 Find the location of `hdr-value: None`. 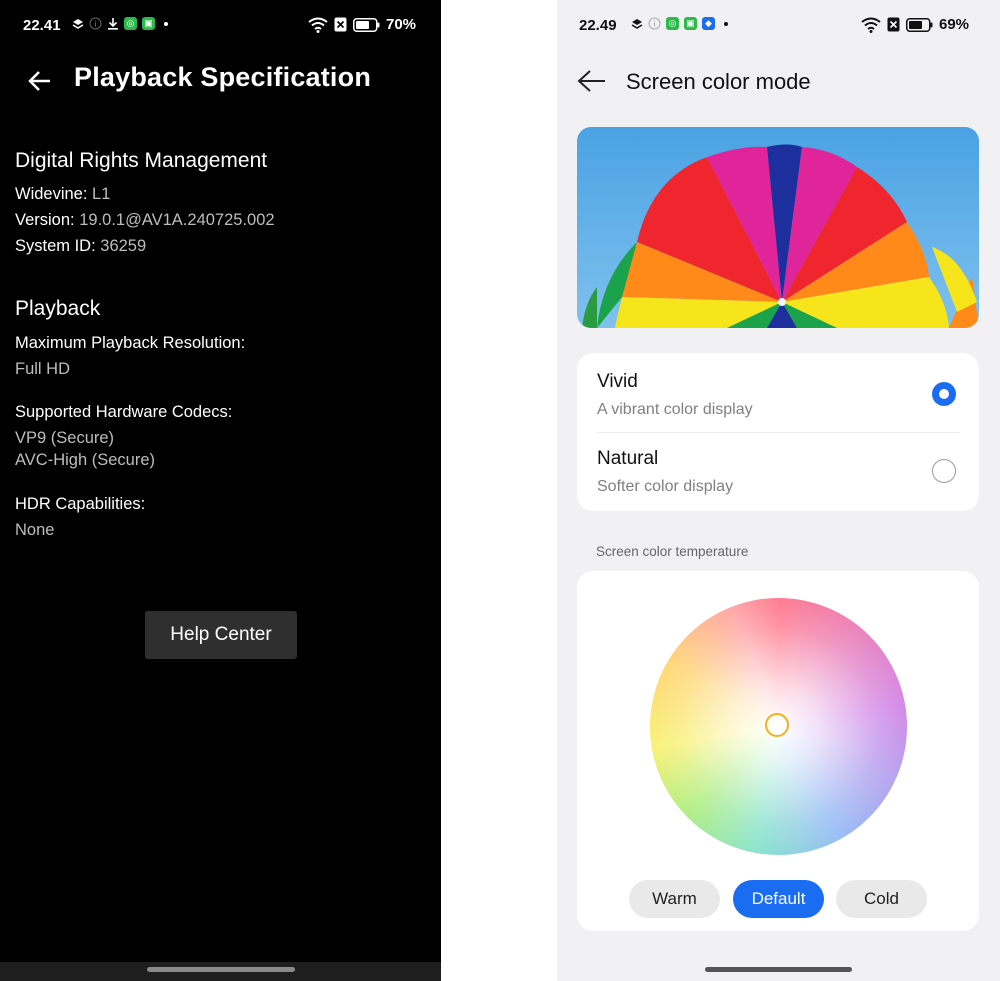

hdr-value: None is located at coordinates (35, 530).